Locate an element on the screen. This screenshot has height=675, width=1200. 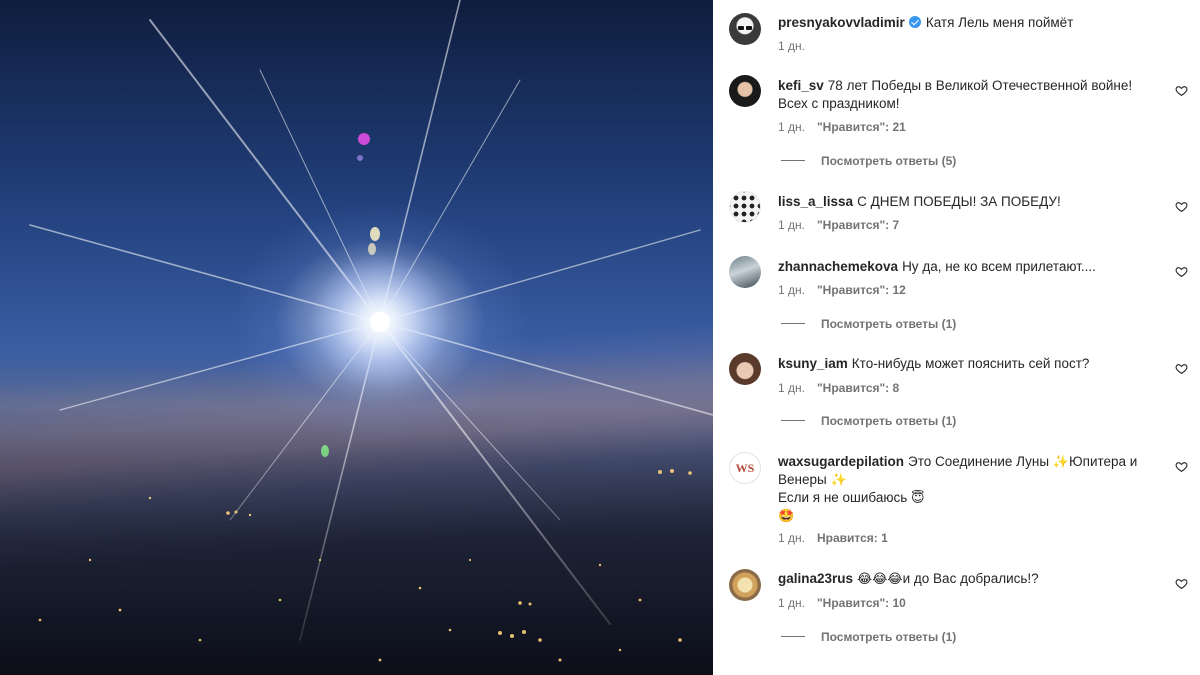
comment-body-part1: Это Соединение Луны is located at coordinates (979, 461).